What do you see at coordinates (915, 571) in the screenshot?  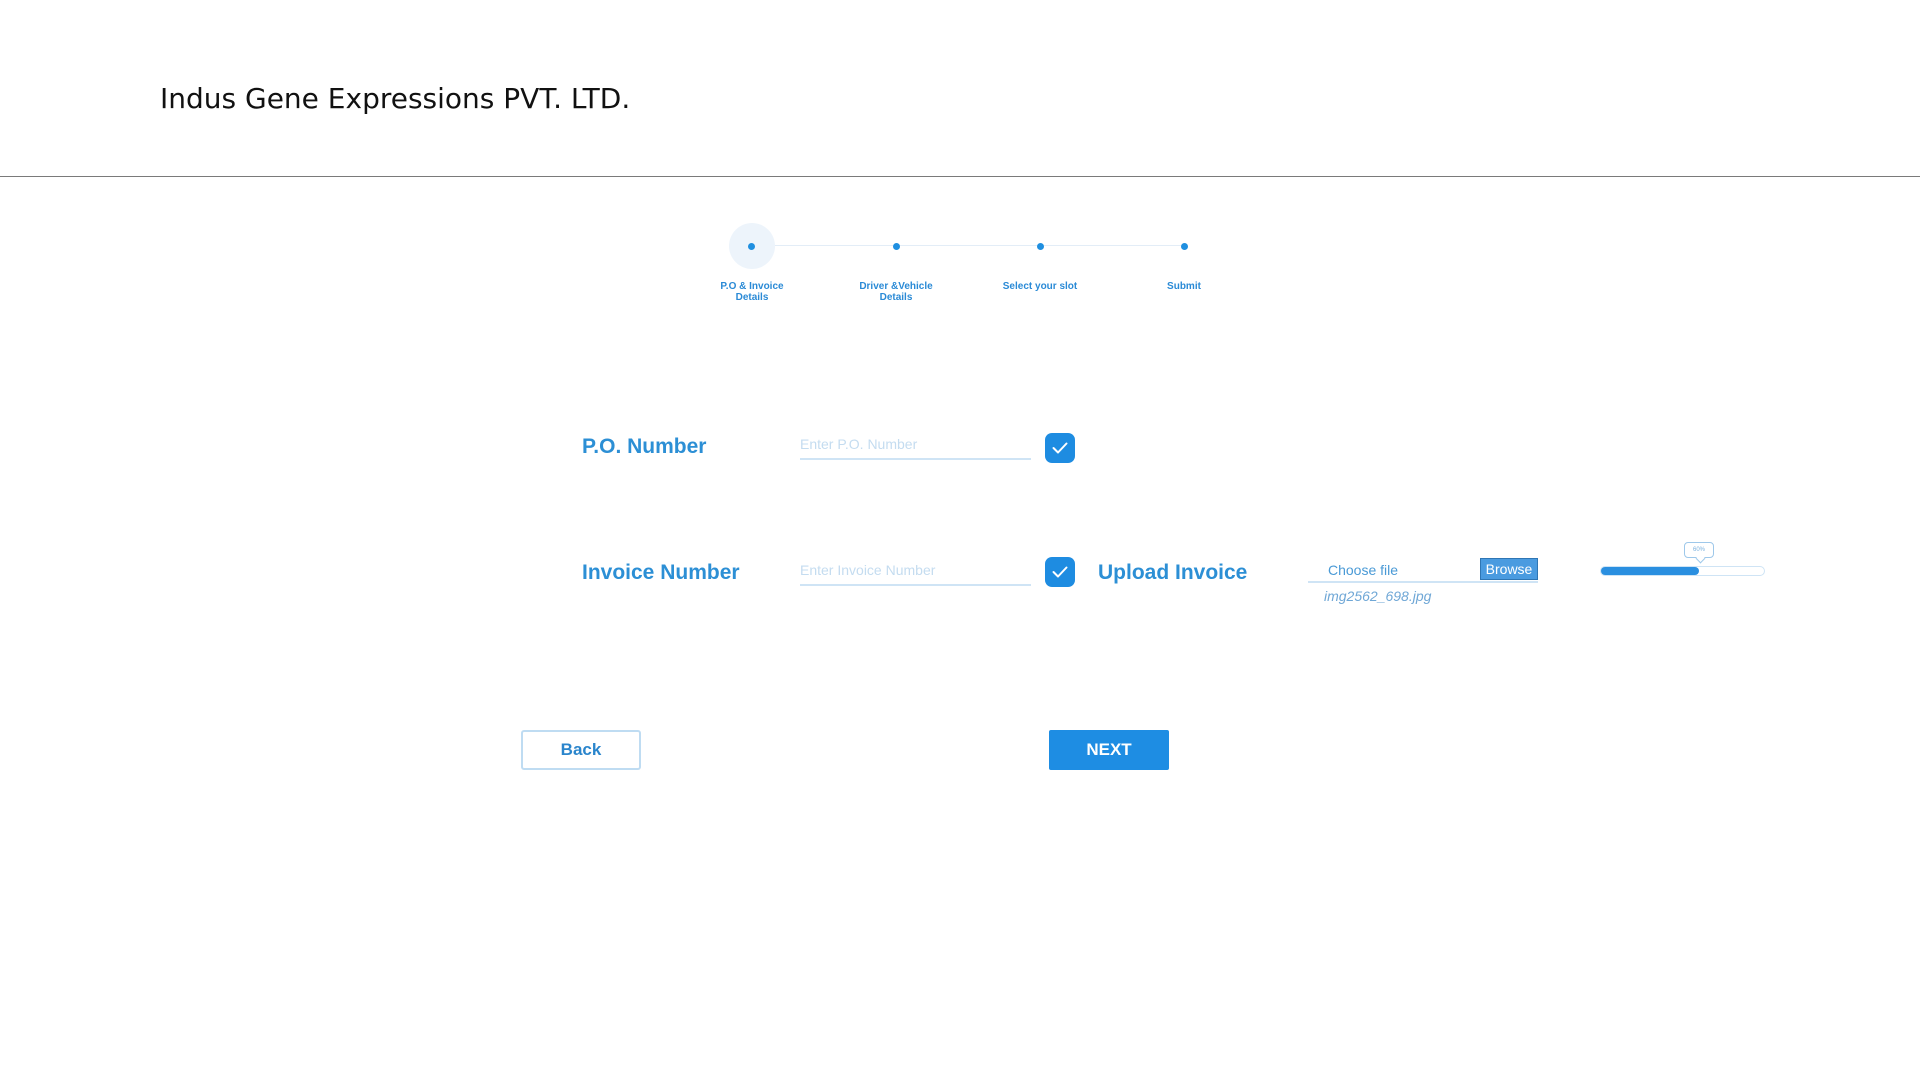 I see `invoice-number-input` at bounding box center [915, 571].